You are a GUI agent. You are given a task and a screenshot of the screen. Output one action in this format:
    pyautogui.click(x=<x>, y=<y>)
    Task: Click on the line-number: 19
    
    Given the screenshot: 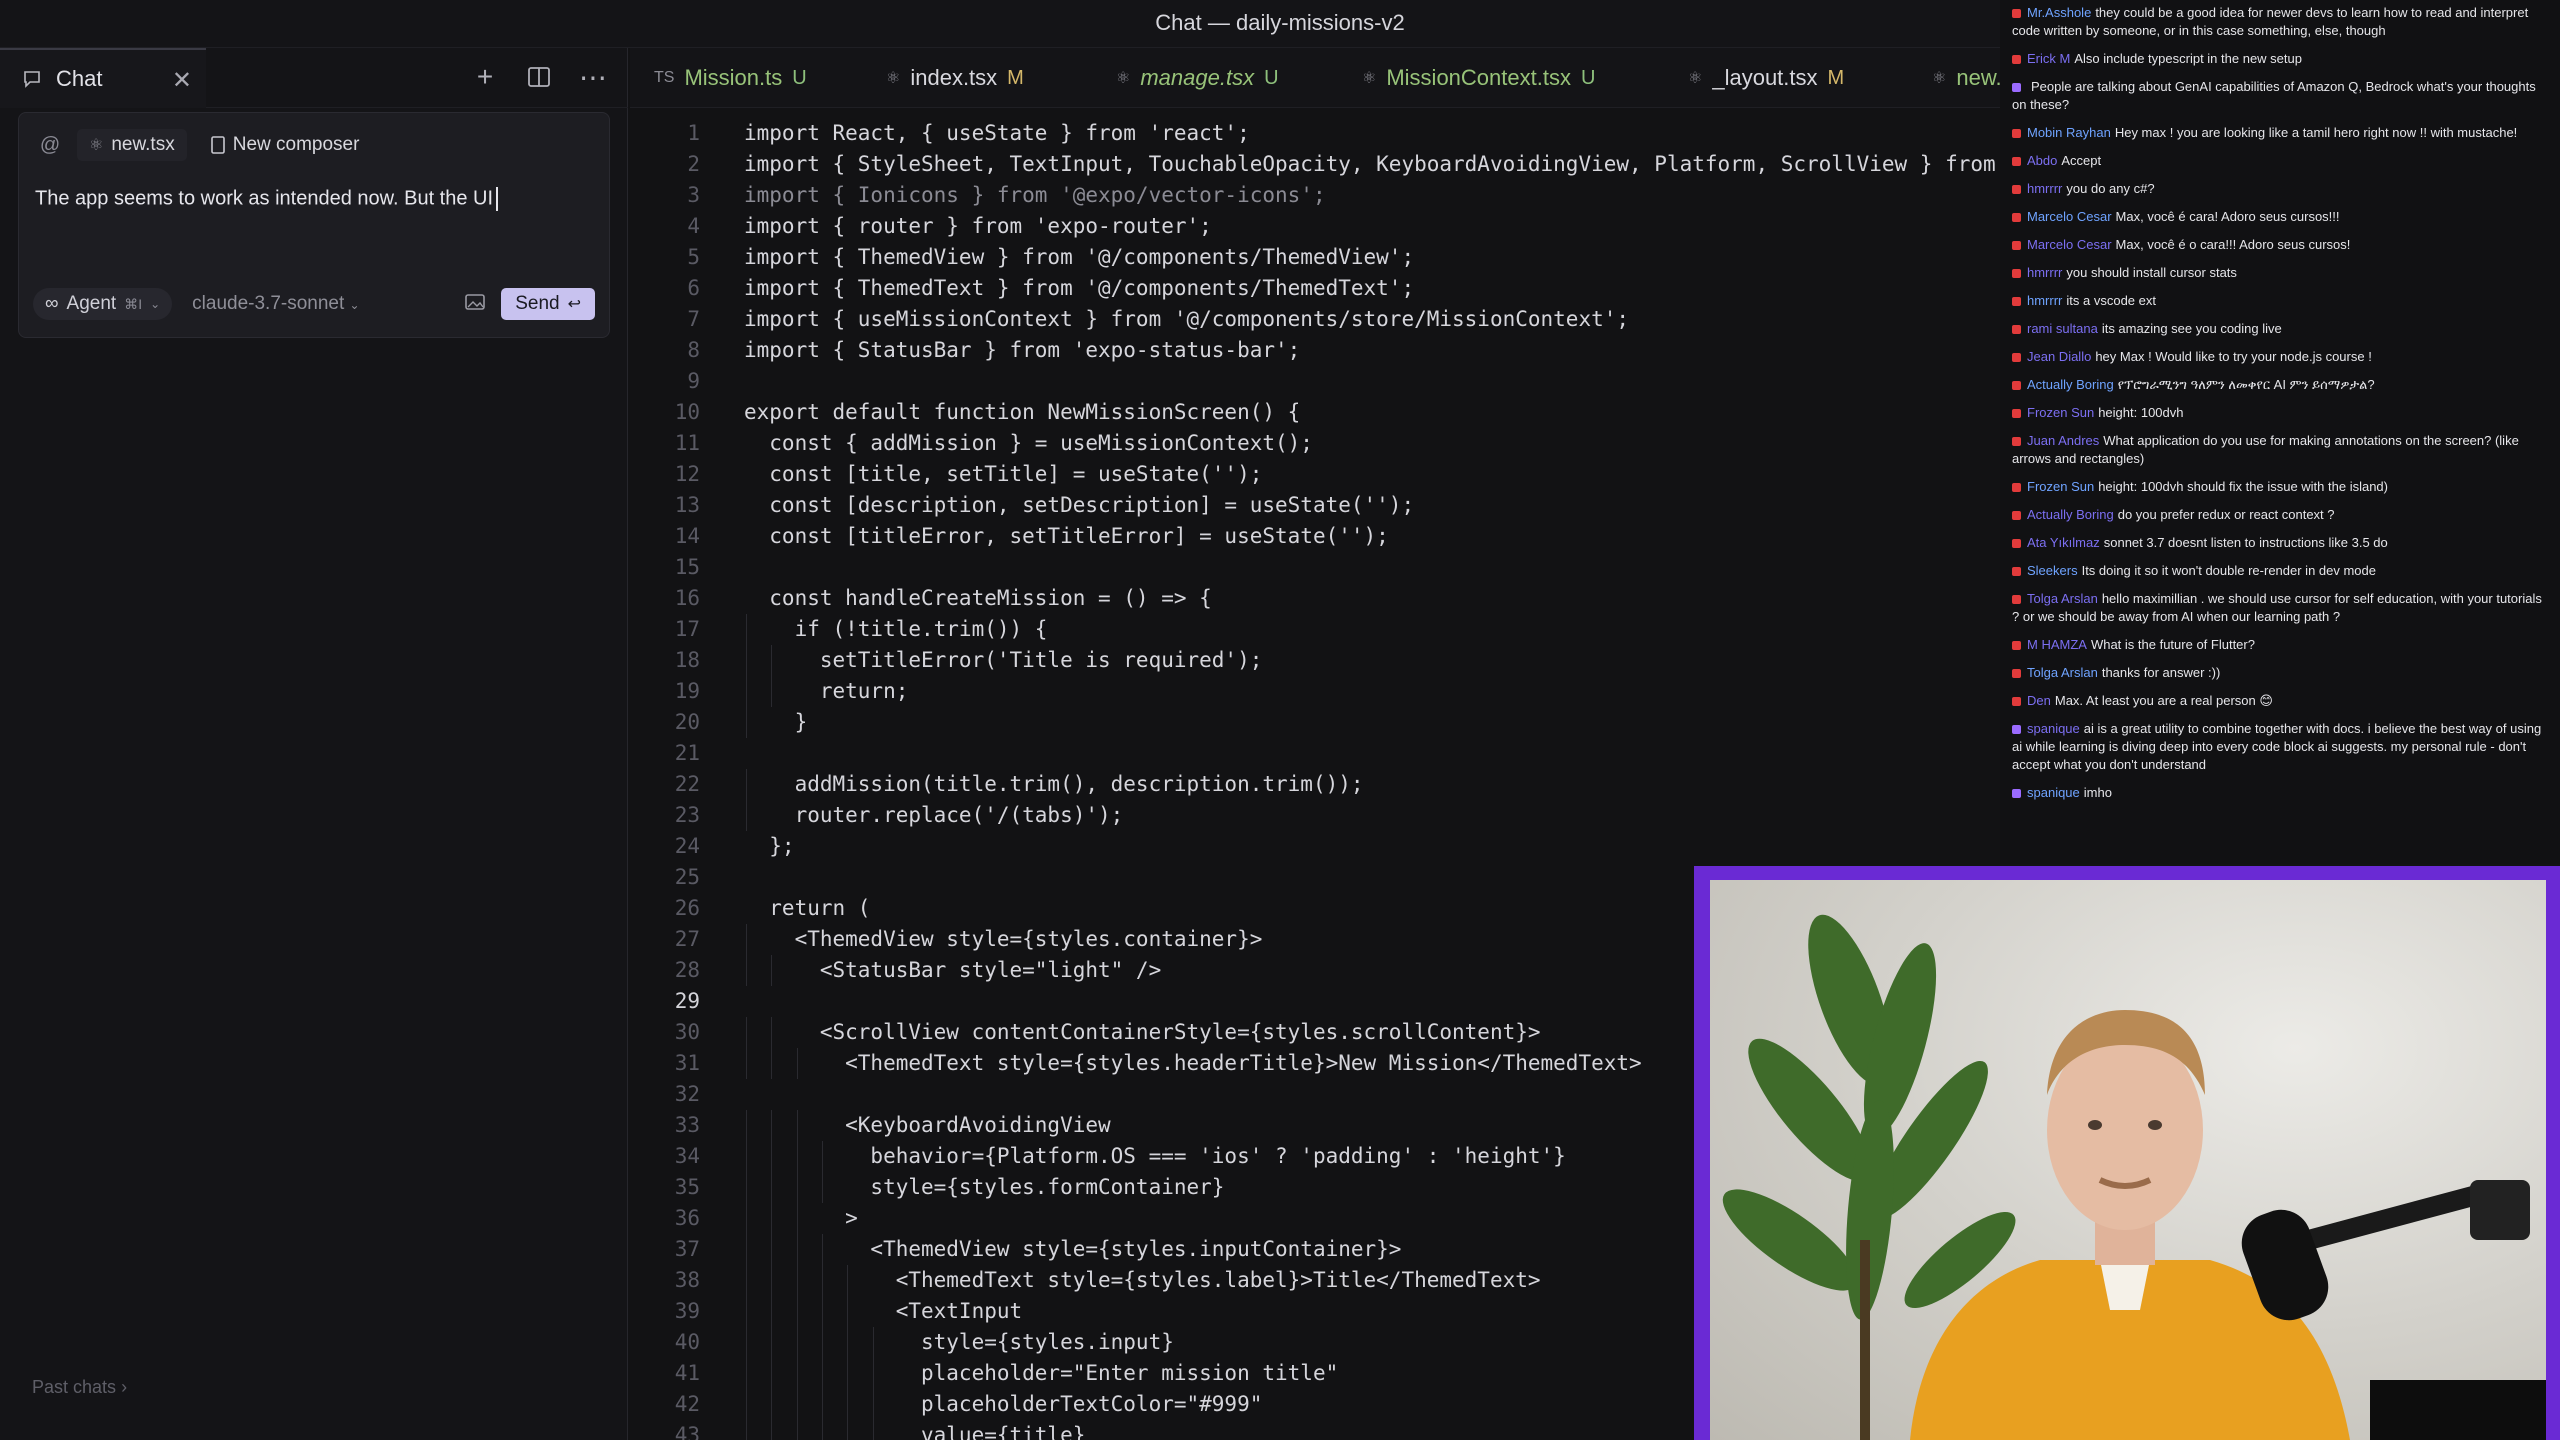 What is the action you would take?
    pyautogui.click(x=687, y=691)
    